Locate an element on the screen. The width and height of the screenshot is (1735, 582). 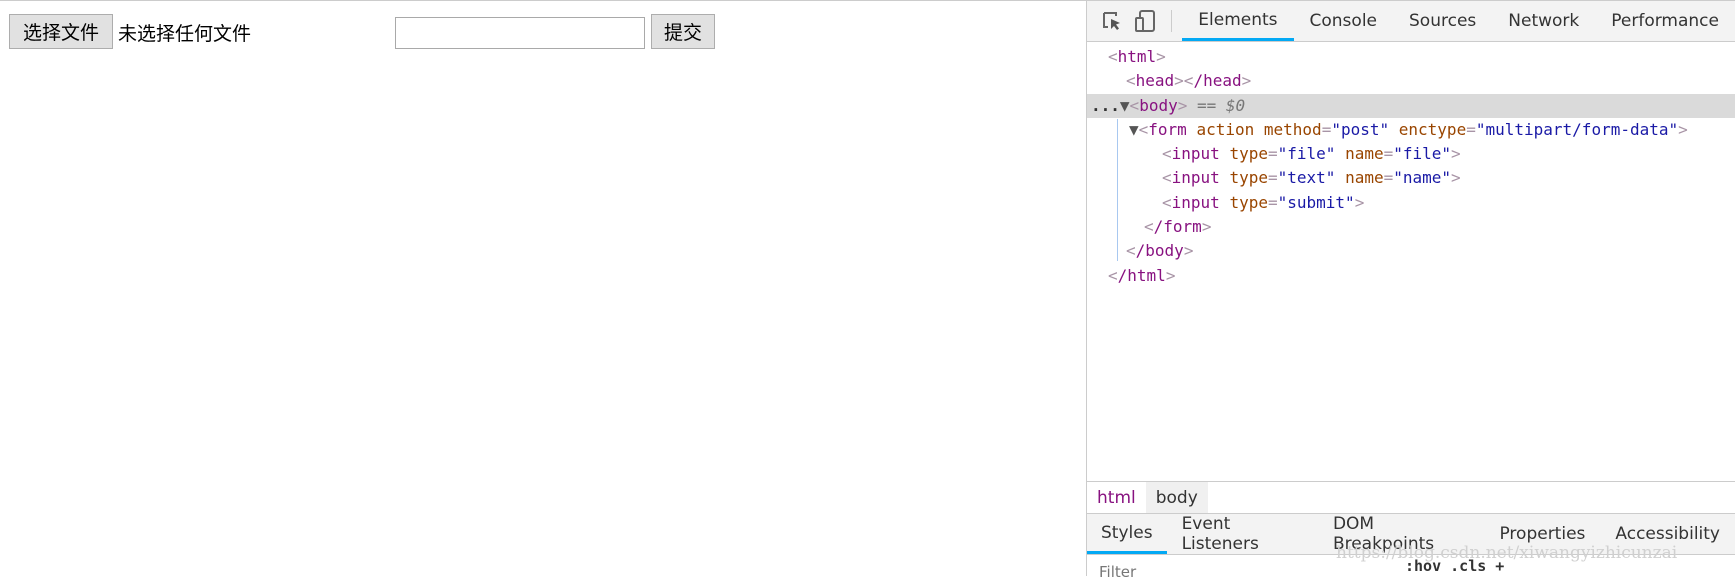
node-body: ...▼<body> == $0 is located at coordinates (1411, 105).